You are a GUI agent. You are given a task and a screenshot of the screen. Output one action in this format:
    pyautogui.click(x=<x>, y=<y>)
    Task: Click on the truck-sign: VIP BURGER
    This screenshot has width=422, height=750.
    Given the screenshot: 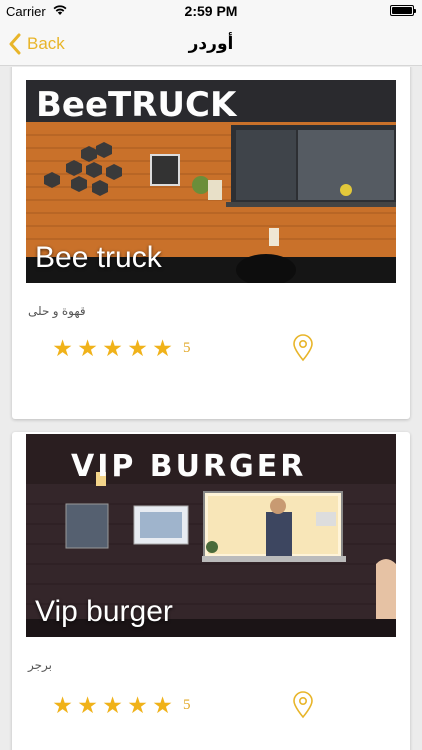 What is the action you would take?
    pyautogui.click(x=188, y=466)
    